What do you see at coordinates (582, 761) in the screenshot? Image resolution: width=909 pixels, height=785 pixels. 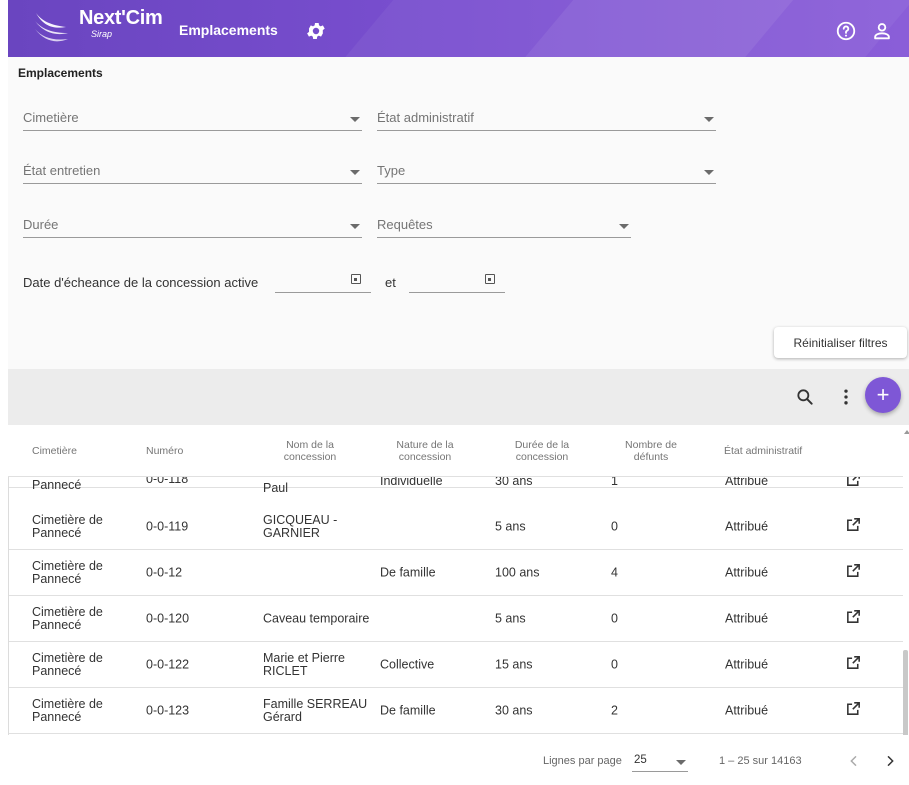 I see `rows-per-page-label: Lignes par page` at bounding box center [582, 761].